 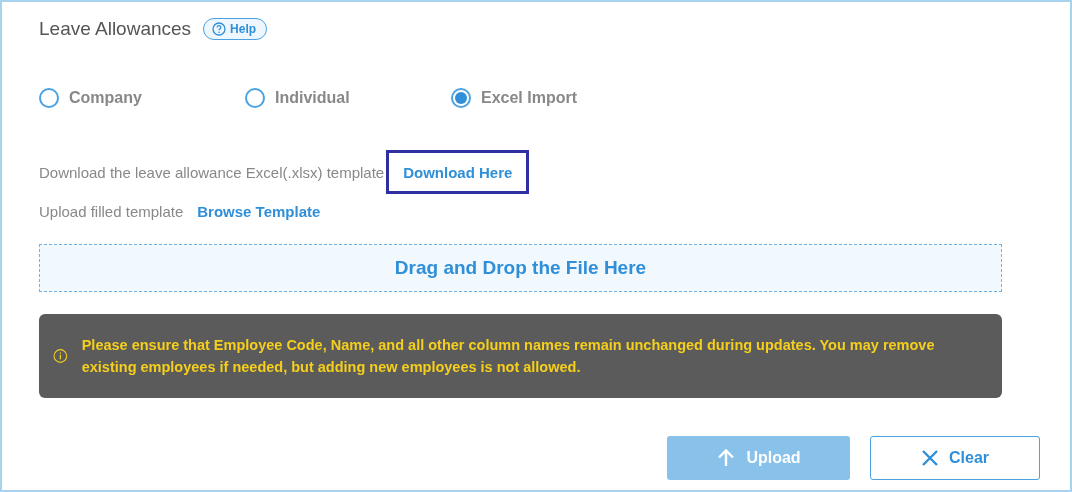 I want to click on download-link: Download Here, so click(x=458, y=172).